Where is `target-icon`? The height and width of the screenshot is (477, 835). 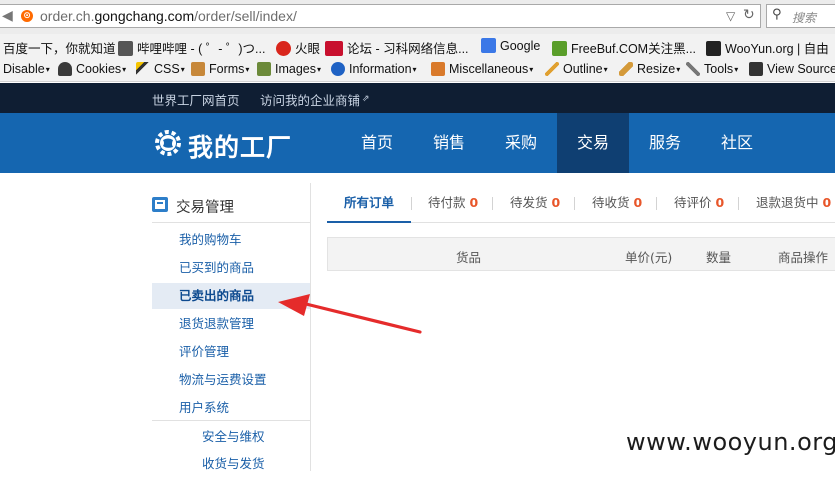
target-icon is located at coordinates (283, 48).